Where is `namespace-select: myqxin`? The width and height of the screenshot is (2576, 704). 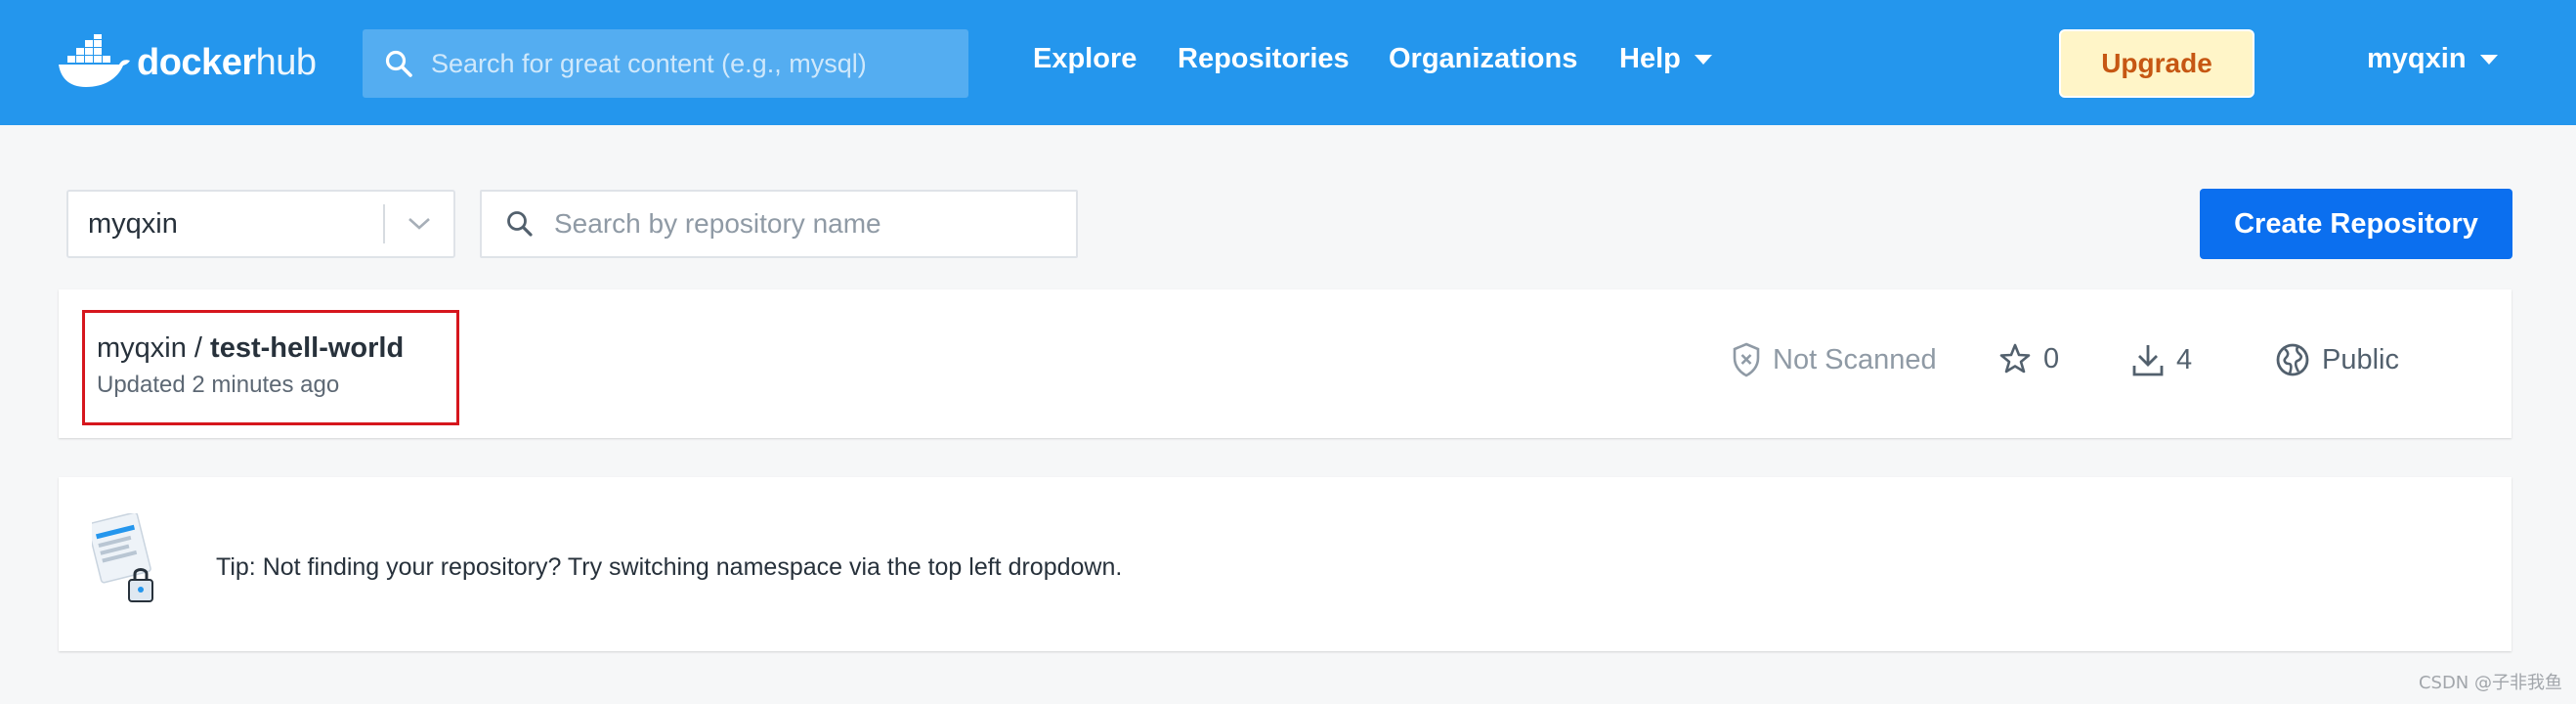 namespace-select: myqxin is located at coordinates (261, 224).